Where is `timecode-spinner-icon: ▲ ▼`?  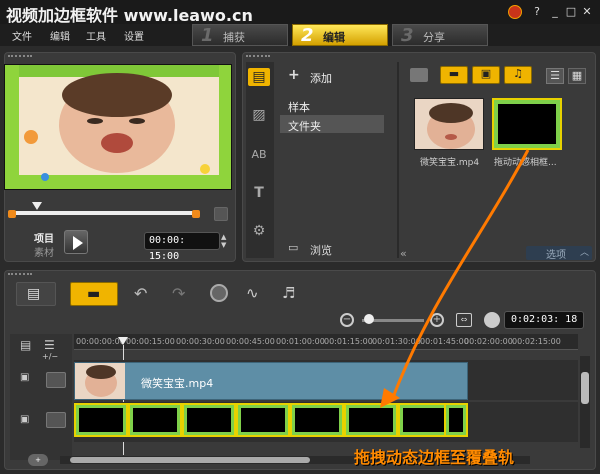 timecode-spinner-icon: ▲ ▼ is located at coordinates (223, 241).